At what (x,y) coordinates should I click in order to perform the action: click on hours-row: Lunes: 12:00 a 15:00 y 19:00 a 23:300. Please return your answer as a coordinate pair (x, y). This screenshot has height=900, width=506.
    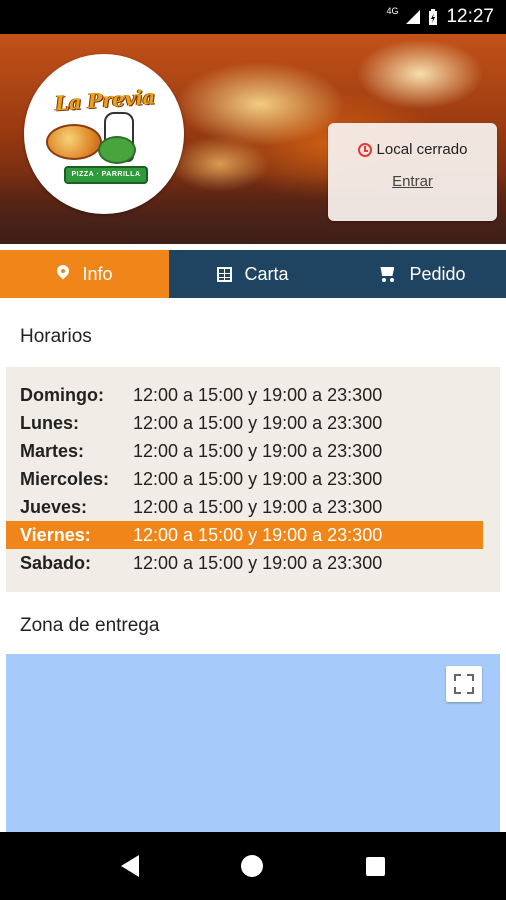
    Looking at the image, I should click on (244, 423).